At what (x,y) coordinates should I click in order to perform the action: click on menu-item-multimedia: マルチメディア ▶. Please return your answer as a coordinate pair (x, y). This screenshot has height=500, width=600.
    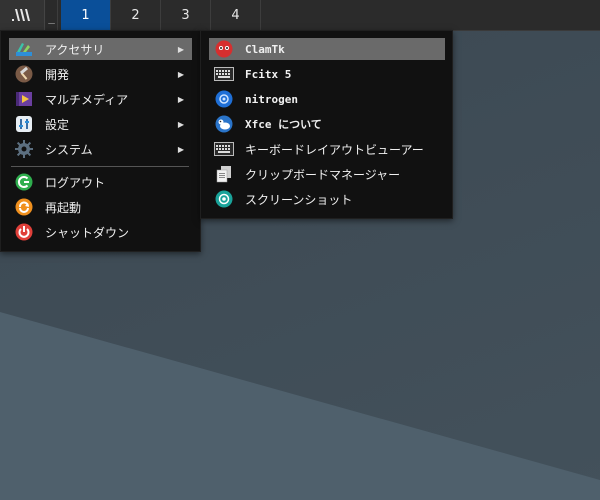
    Looking at the image, I should click on (100, 99).